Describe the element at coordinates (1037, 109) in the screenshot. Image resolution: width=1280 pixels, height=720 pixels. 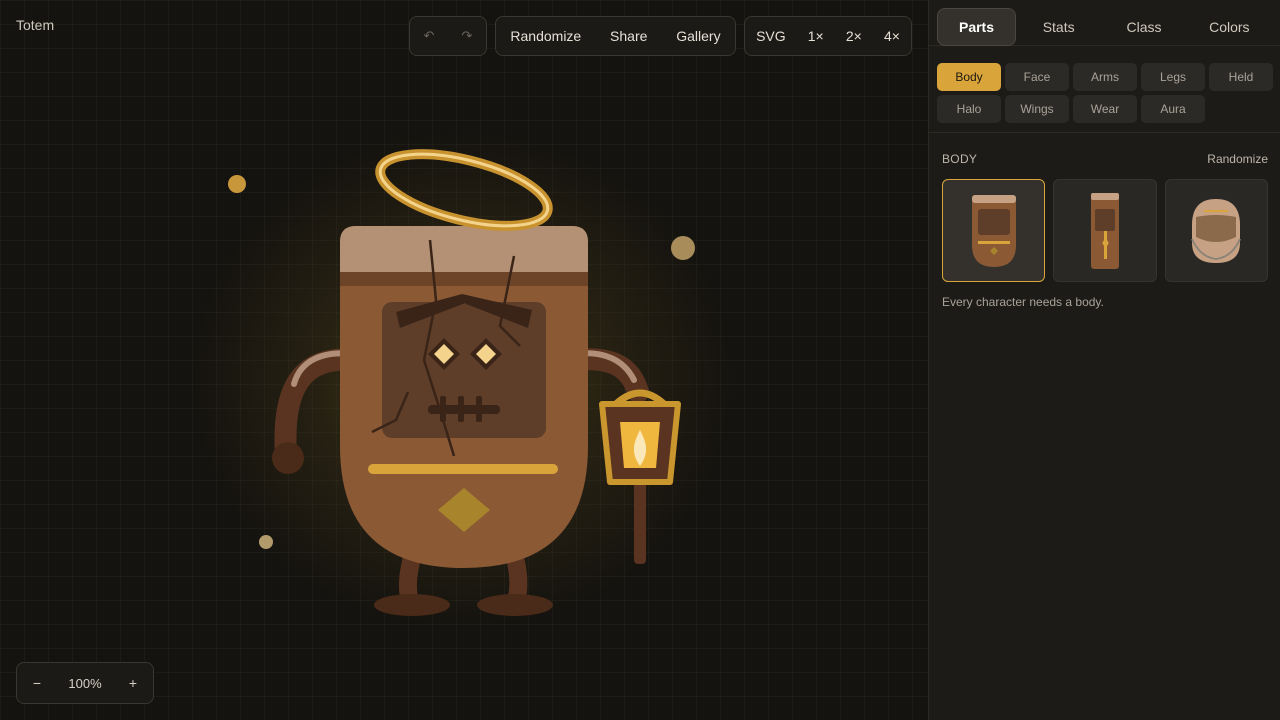
I see `chip-wings: Wings` at that location.